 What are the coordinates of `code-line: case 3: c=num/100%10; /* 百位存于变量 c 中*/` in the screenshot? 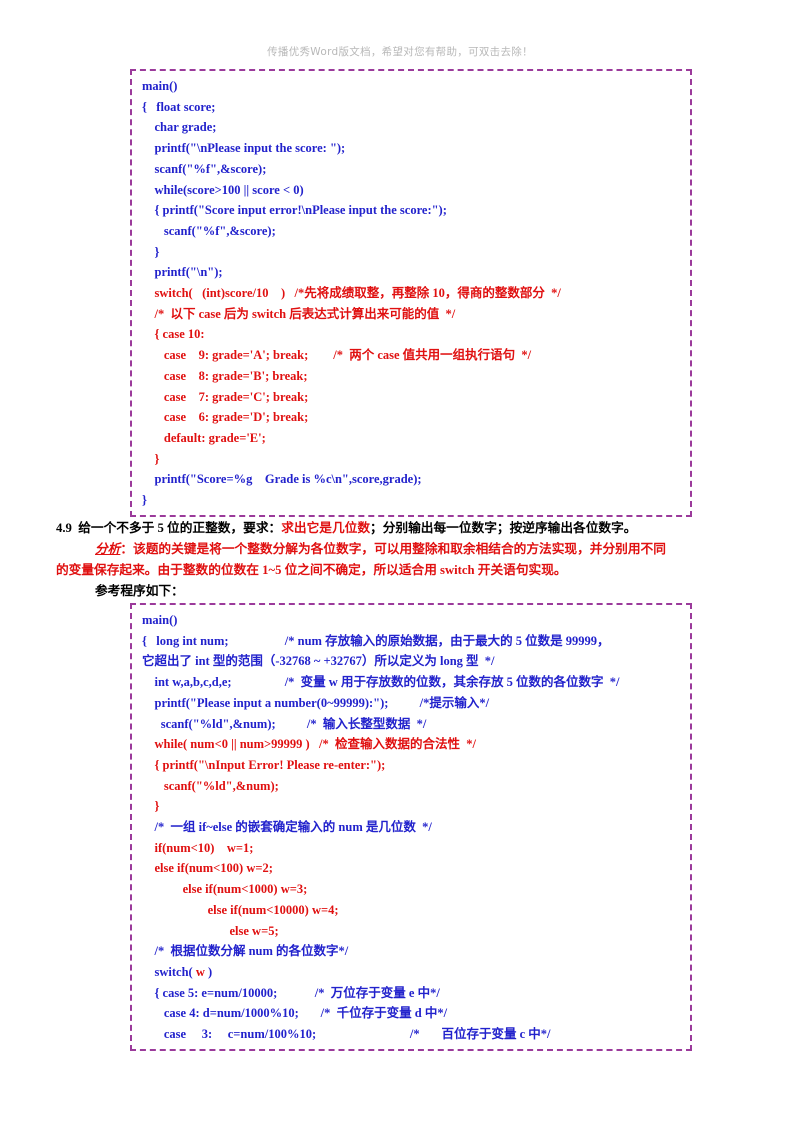 It's located at (346, 1034).